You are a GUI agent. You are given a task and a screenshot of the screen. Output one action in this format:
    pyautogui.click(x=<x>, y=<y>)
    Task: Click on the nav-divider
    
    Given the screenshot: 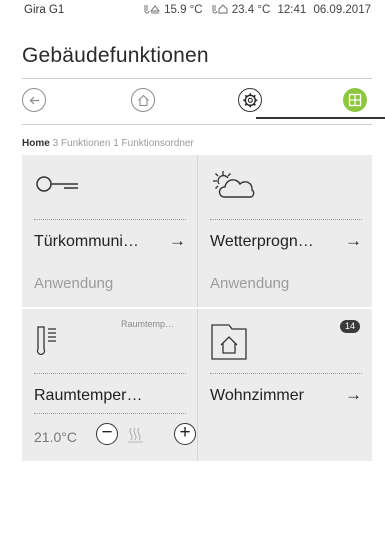 What is the action you would take?
    pyautogui.click(x=197, y=124)
    